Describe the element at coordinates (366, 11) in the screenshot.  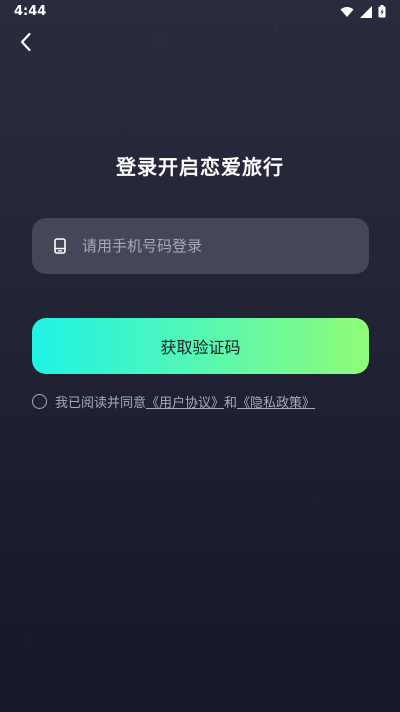
I see `signal-icon` at that location.